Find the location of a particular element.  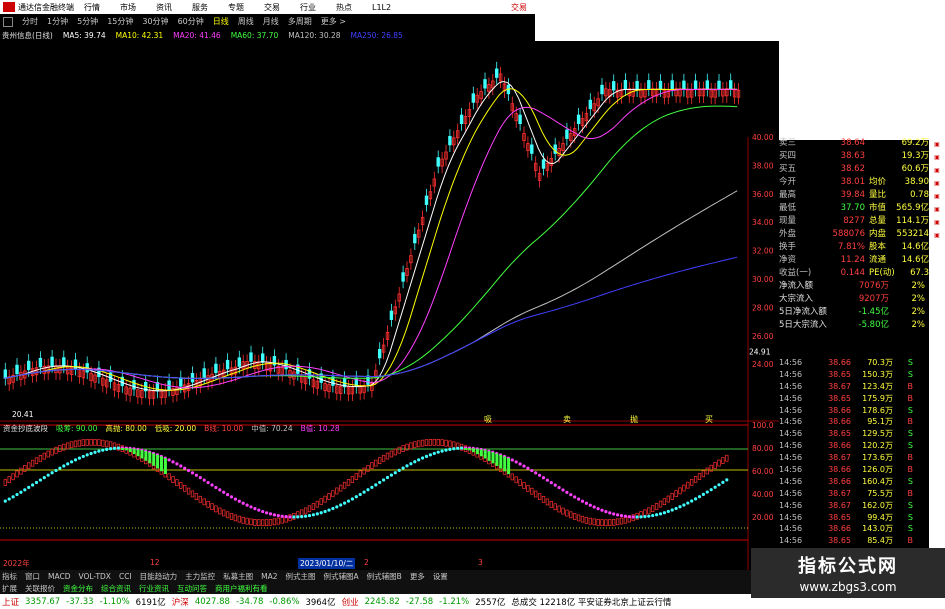

menu-item-1: 市场 is located at coordinates (128, 7).